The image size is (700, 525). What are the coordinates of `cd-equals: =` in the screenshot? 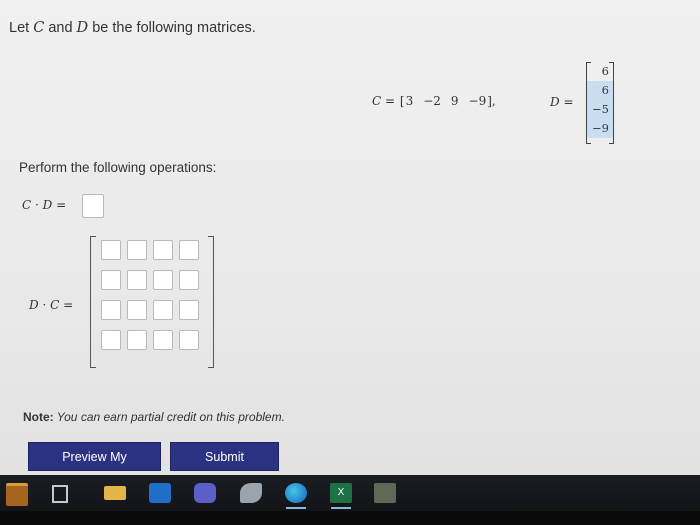 It's located at (59, 205).